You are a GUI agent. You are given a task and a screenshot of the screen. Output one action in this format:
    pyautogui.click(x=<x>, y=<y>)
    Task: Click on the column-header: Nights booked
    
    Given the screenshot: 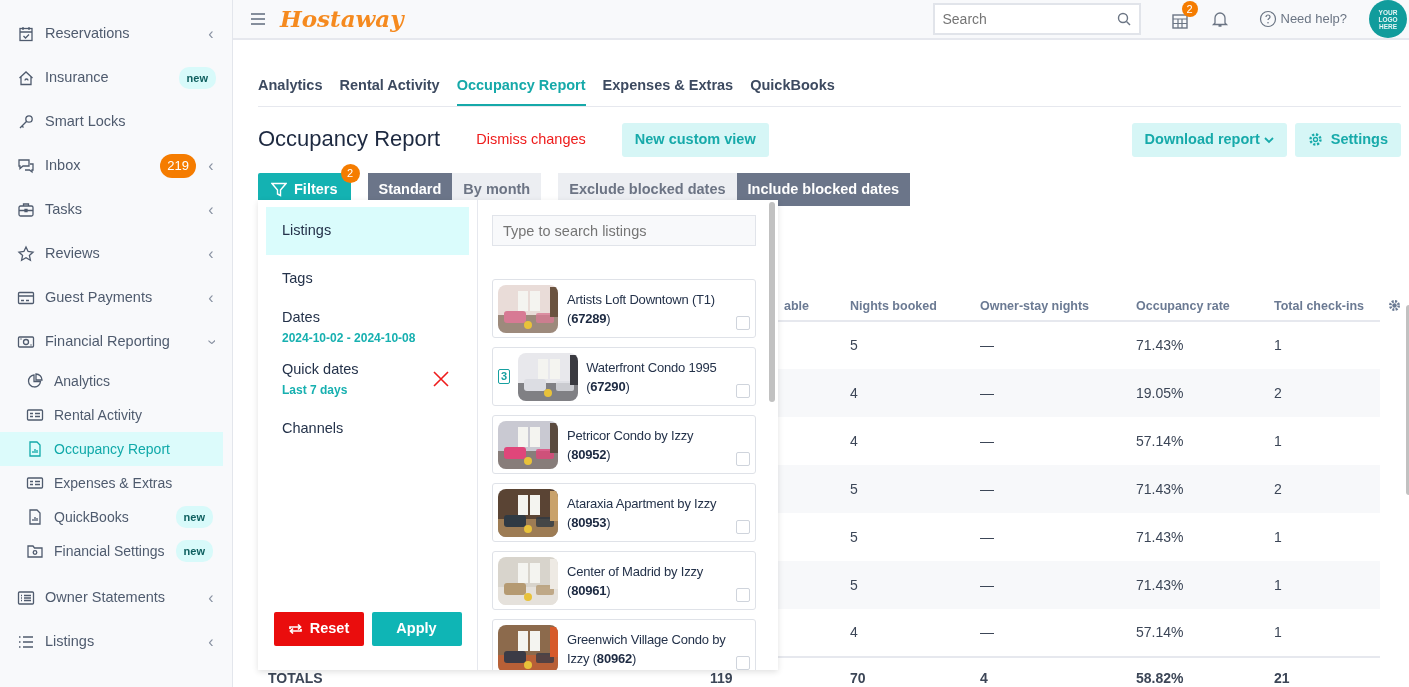 What is the action you would take?
    pyautogui.click(x=905, y=307)
    